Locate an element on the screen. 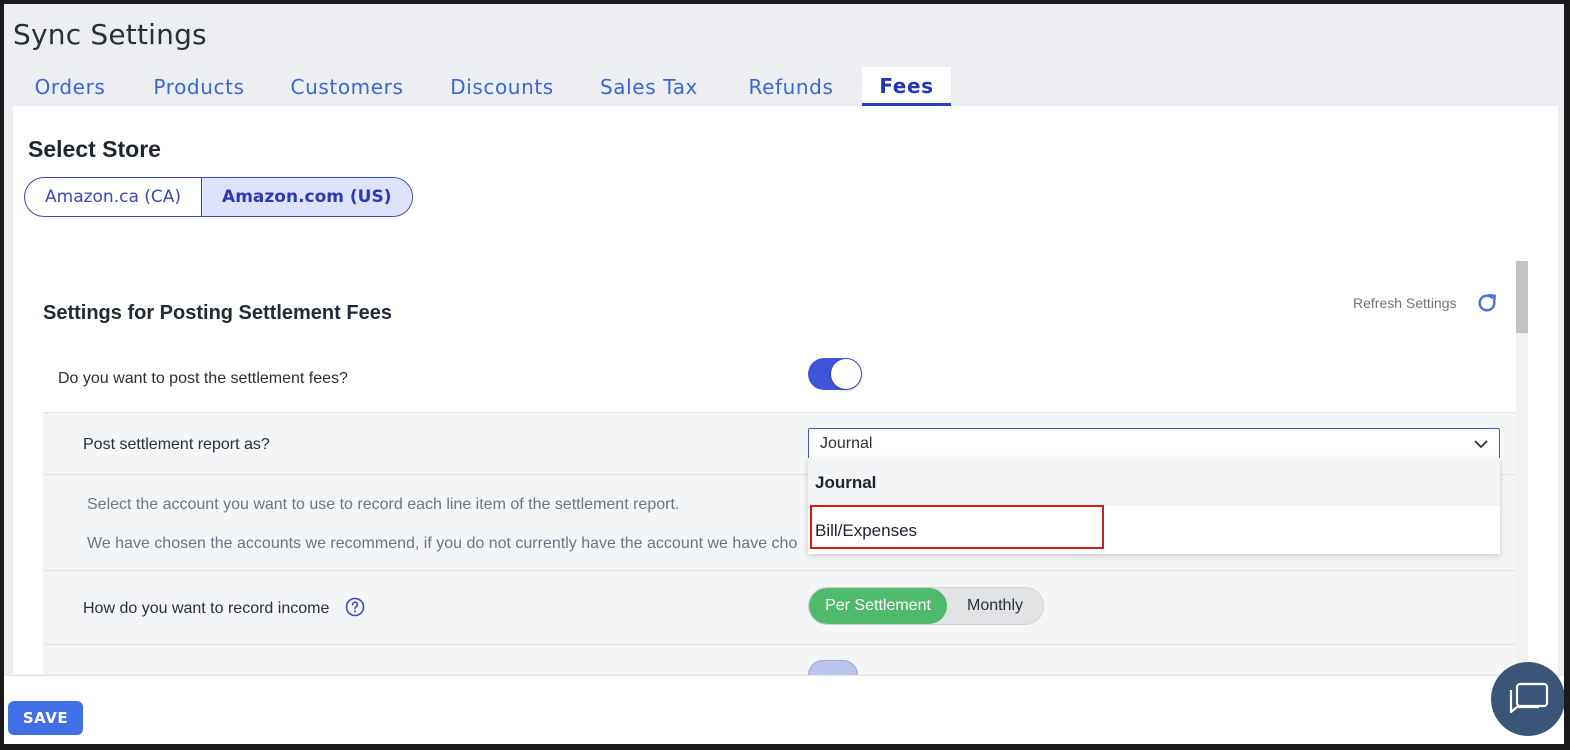 The image size is (1570, 750). post-report-label: Post settlement report as? is located at coordinates (176, 444).